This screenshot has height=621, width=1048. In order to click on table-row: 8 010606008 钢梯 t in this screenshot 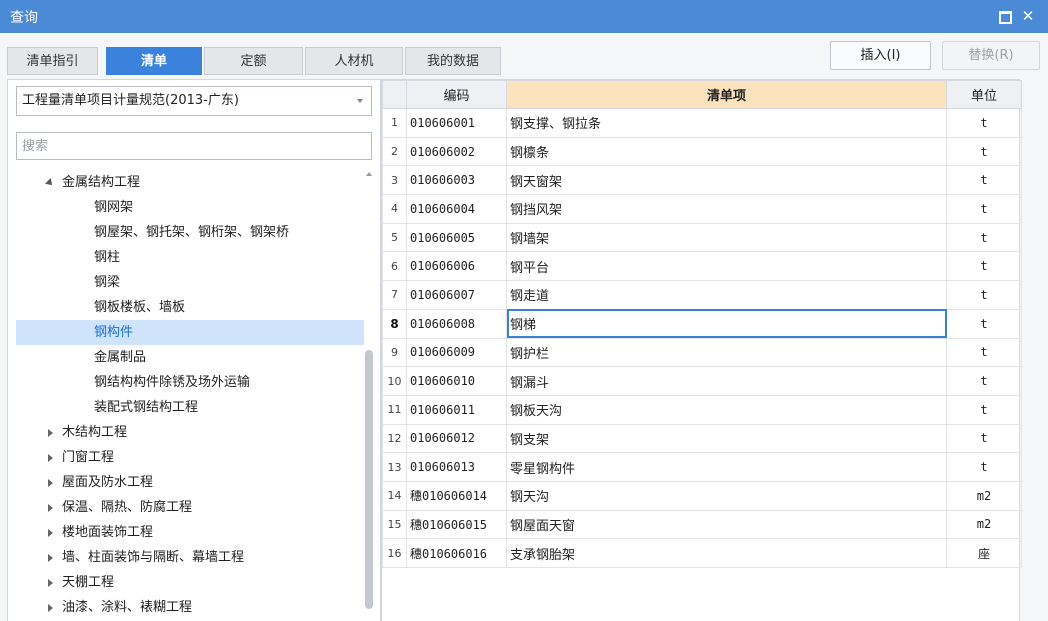, I will do `click(702, 323)`.